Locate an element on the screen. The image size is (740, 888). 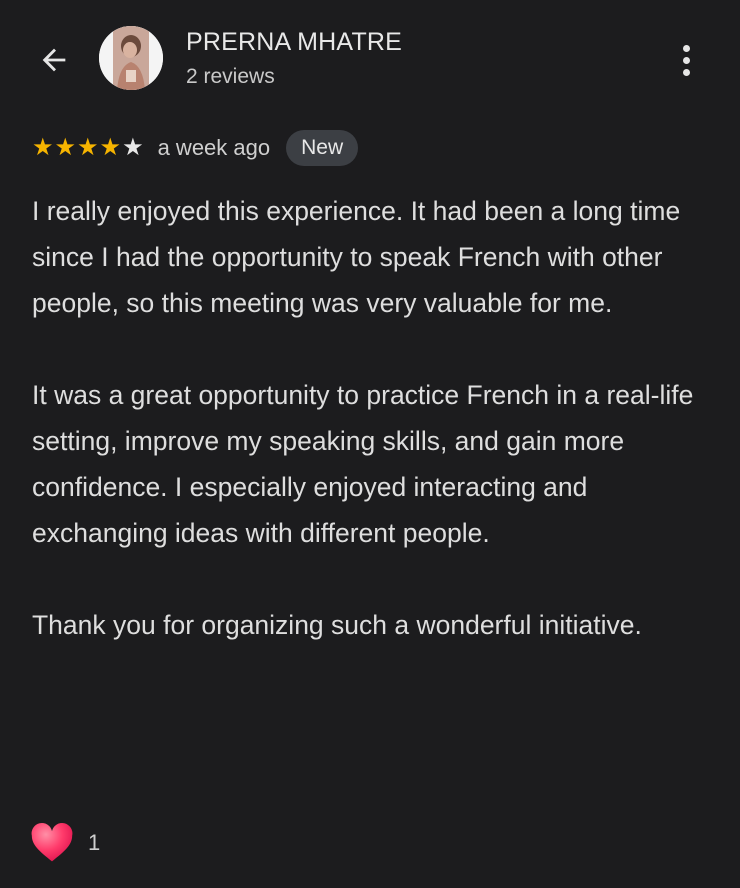
avatar-photo is located at coordinates (131, 58).